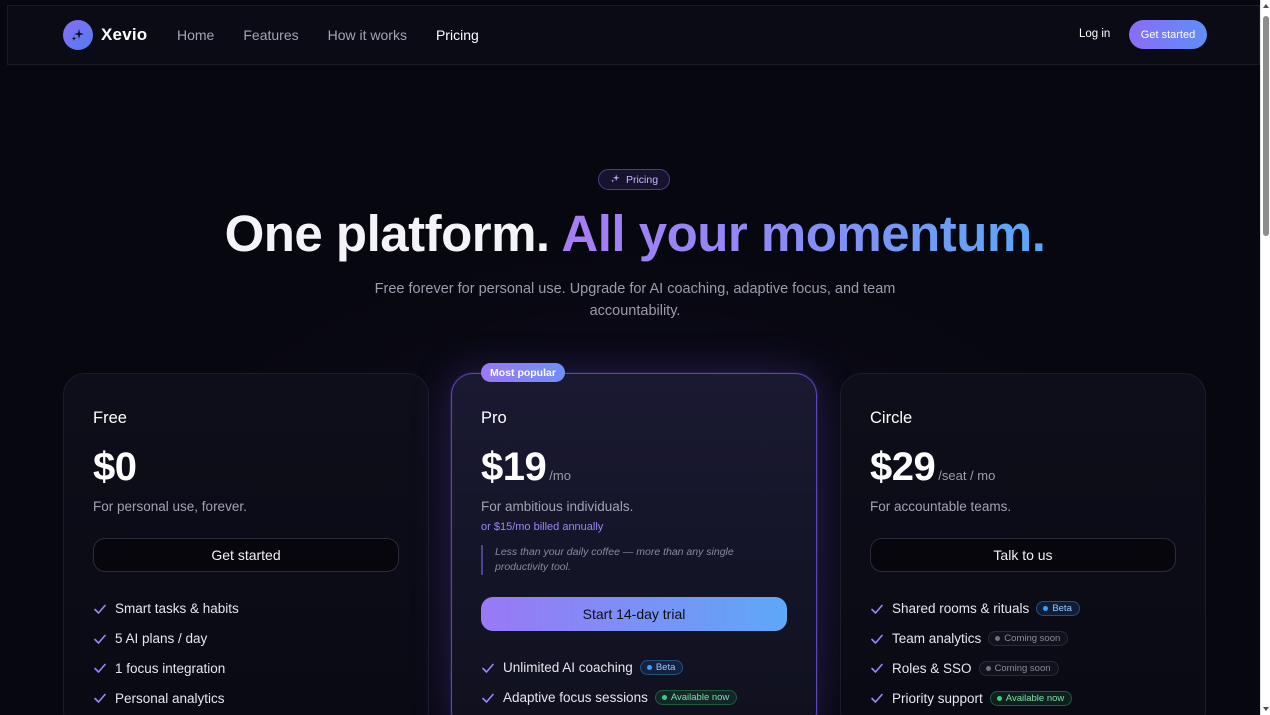  I want to click on free-get-started-button: Get started, so click(246, 555).